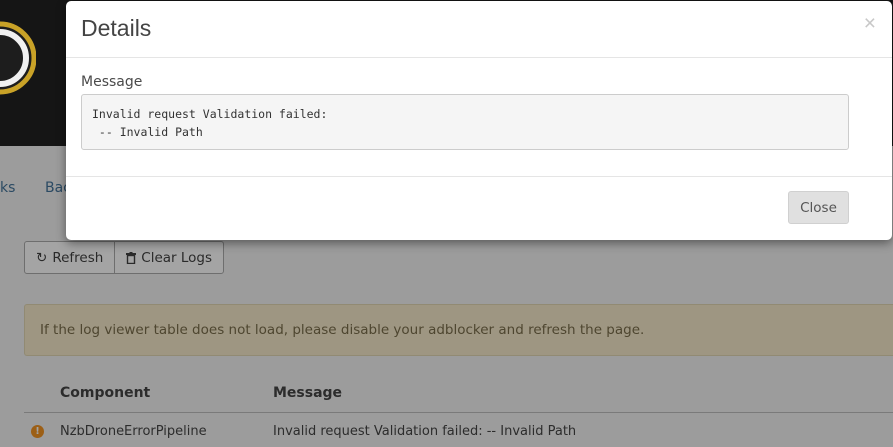 The width and height of the screenshot is (893, 447). What do you see at coordinates (458, 412) in the screenshot?
I see `table-header-divider` at bounding box center [458, 412].